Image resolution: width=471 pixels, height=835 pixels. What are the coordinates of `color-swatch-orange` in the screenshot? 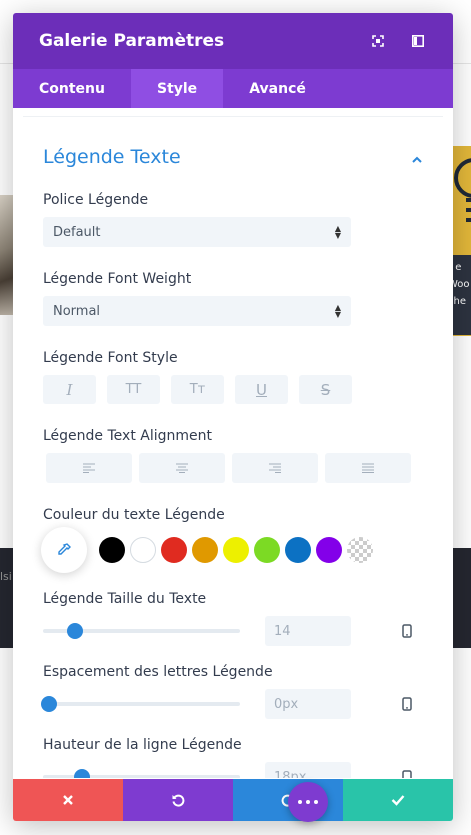 It's located at (205, 550).